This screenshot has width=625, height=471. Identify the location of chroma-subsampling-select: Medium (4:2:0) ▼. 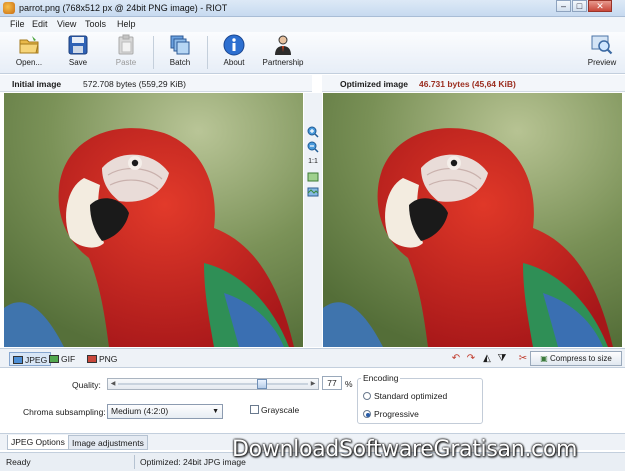
(165, 411).